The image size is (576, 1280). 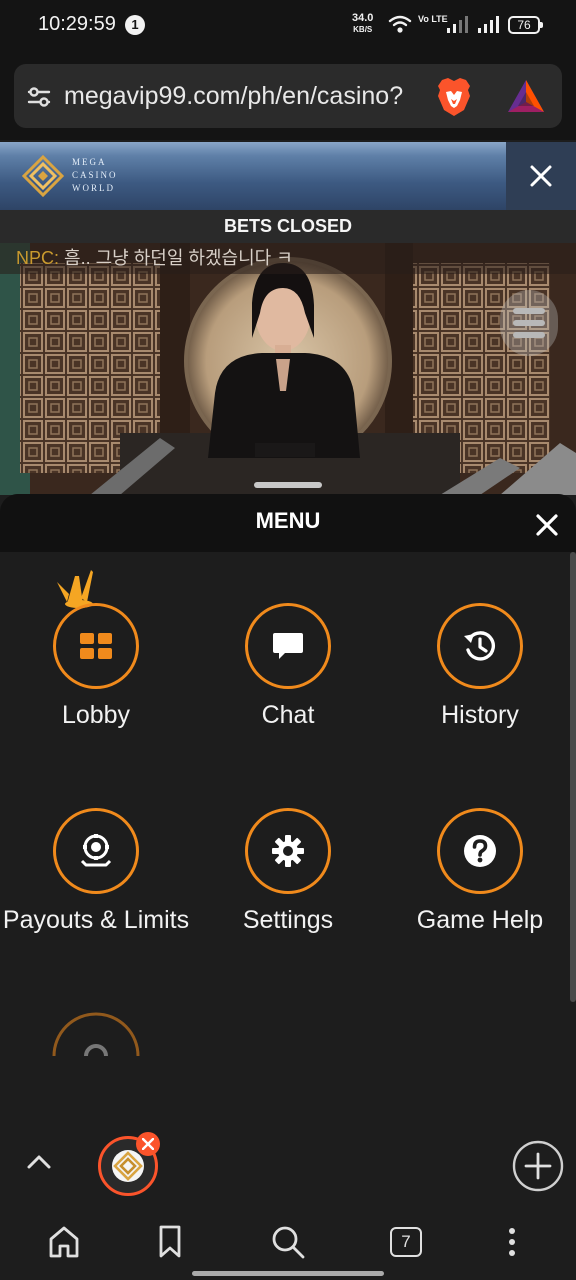 What do you see at coordinates (363, 18) in the screenshot?
I see `network-speed-value: 34.0` at bounding box center [363, 18].